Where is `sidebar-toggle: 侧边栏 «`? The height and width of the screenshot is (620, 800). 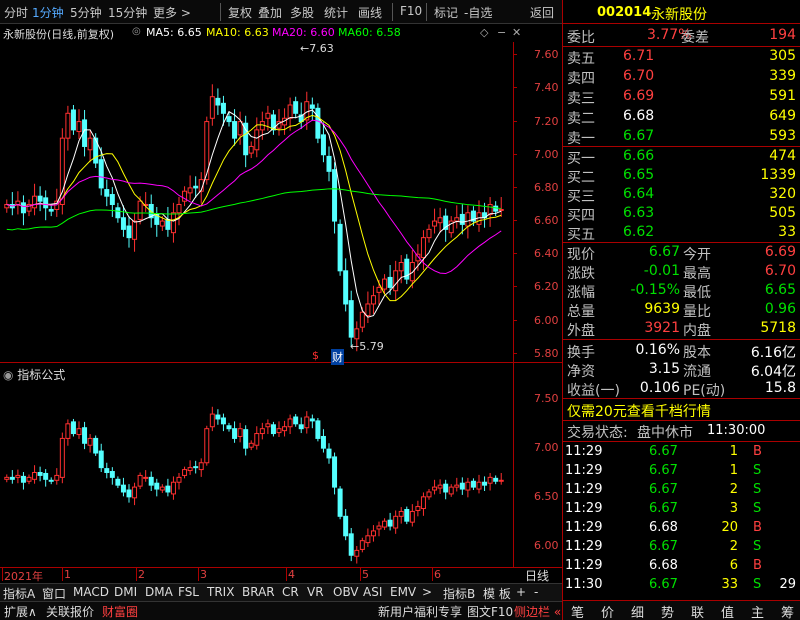
sidebar-toggle: 侧边栏 « is located at coordinates (537, 611).